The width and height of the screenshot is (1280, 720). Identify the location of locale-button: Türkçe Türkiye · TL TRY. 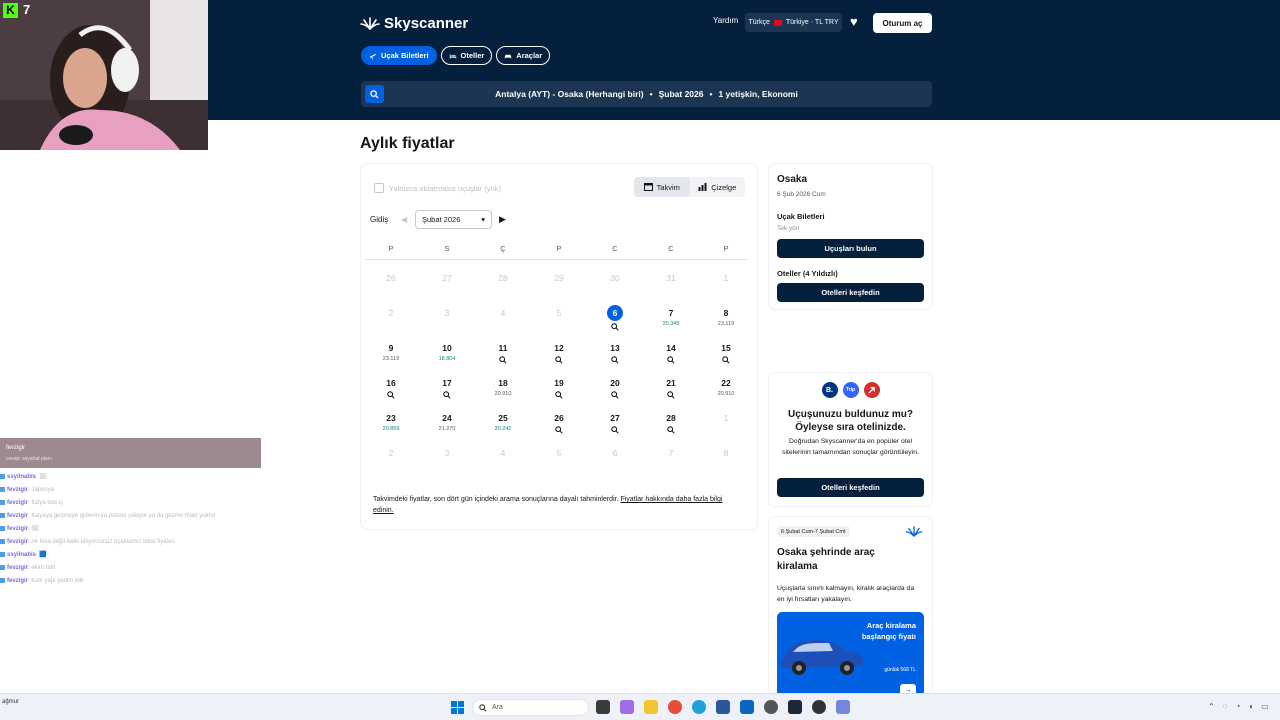
(793, 22).